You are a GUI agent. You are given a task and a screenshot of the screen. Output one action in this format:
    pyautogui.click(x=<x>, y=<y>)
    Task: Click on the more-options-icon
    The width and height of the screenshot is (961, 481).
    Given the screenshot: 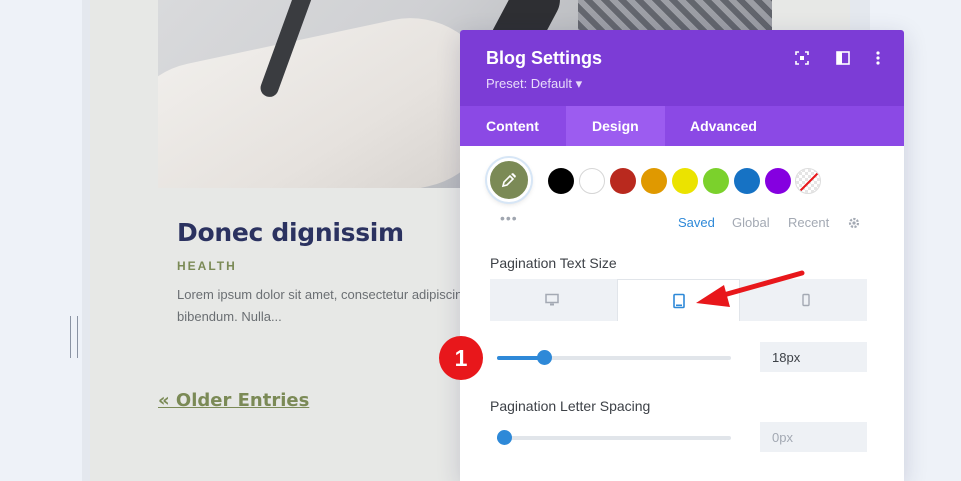 What is the action you would take?
    pyautogui.click(x=879, y=59)
    